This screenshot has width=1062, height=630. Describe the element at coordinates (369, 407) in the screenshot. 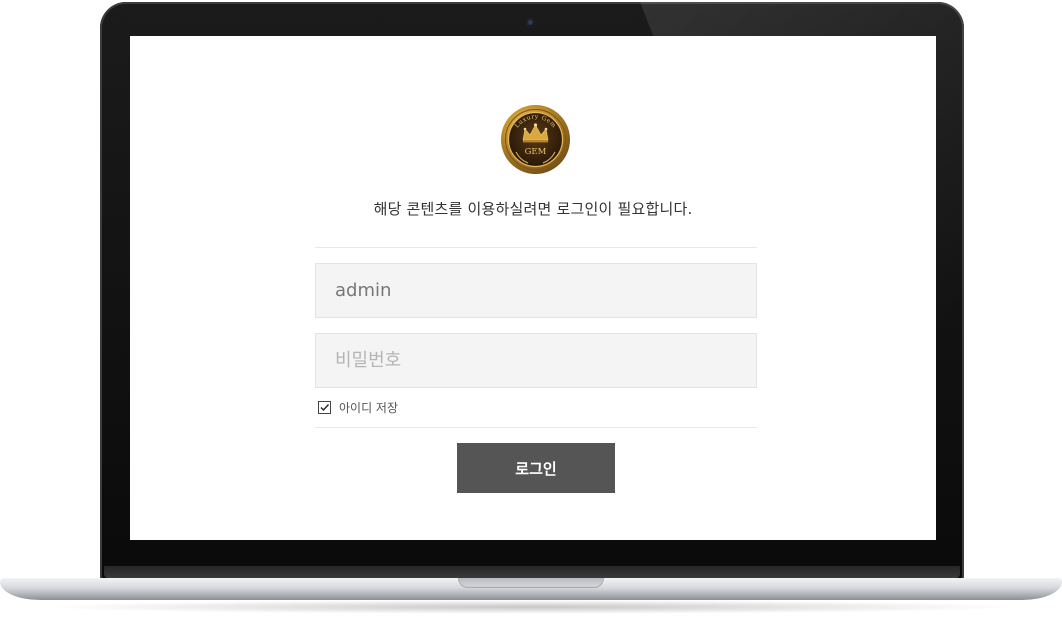

I see `remember-id-label: 아이디 저장` at that location.